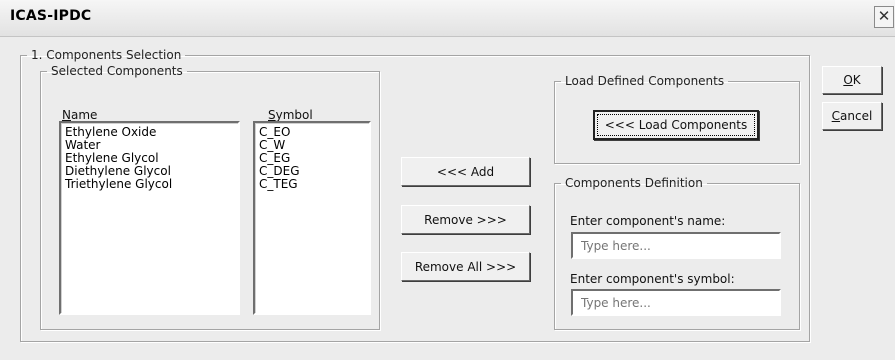 This screenshot has height=360, width=895. I want to click on symbol-column-header: Symbol, so click(290, 115).